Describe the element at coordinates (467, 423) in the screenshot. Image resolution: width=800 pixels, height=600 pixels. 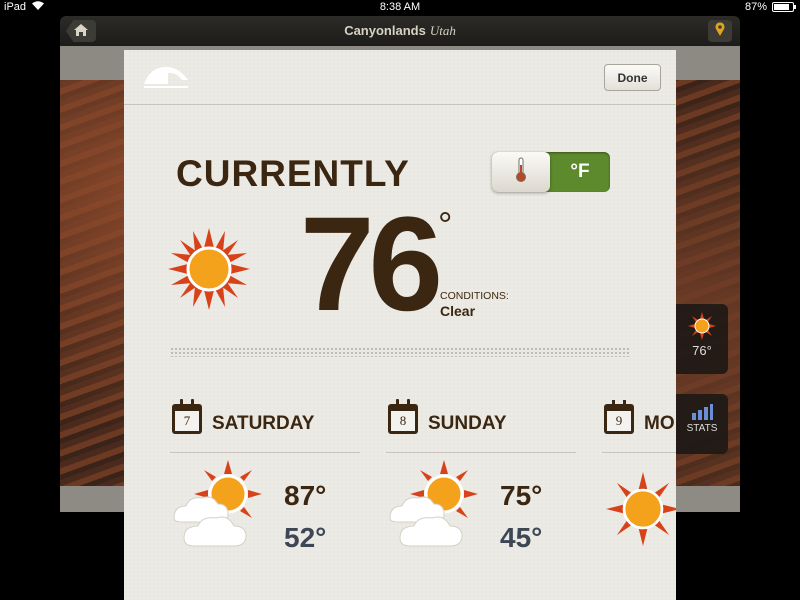
I see `forecast-day-name: SUNDAY` at that location.